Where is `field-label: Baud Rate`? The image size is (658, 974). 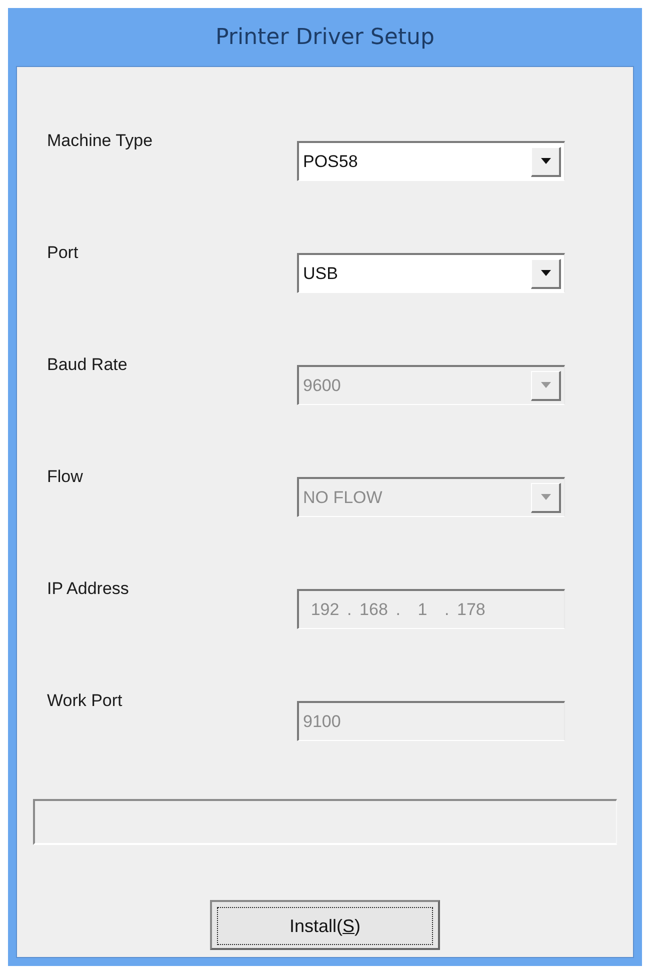
field-label: Baud Rate is located at coordinates (87, 364).